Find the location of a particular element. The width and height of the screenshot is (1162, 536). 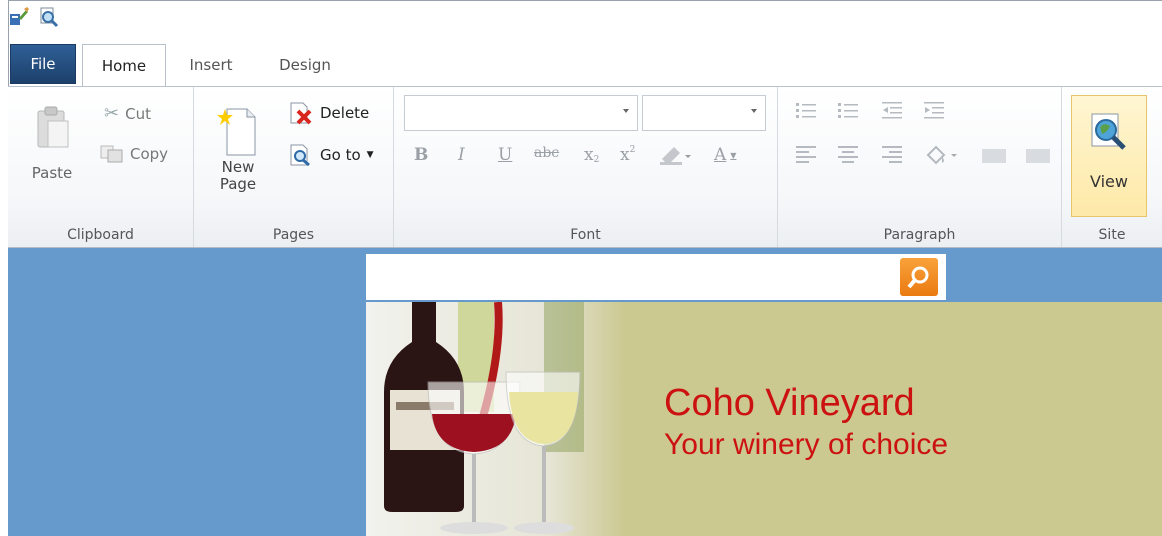

delete-page-button: Delete is located at coordinates (328, 113).